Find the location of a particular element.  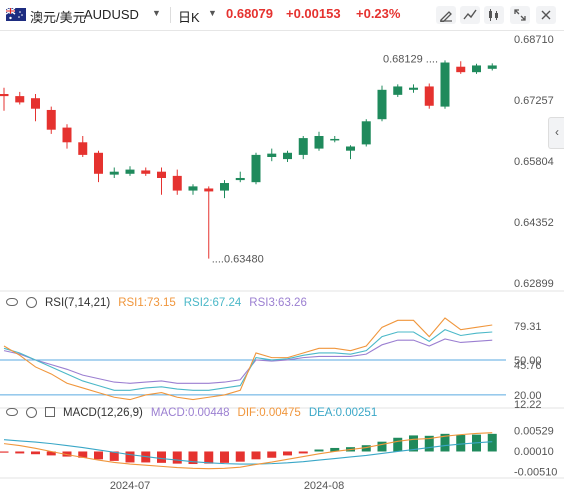

box-icon is located at coordinates (50, 412).